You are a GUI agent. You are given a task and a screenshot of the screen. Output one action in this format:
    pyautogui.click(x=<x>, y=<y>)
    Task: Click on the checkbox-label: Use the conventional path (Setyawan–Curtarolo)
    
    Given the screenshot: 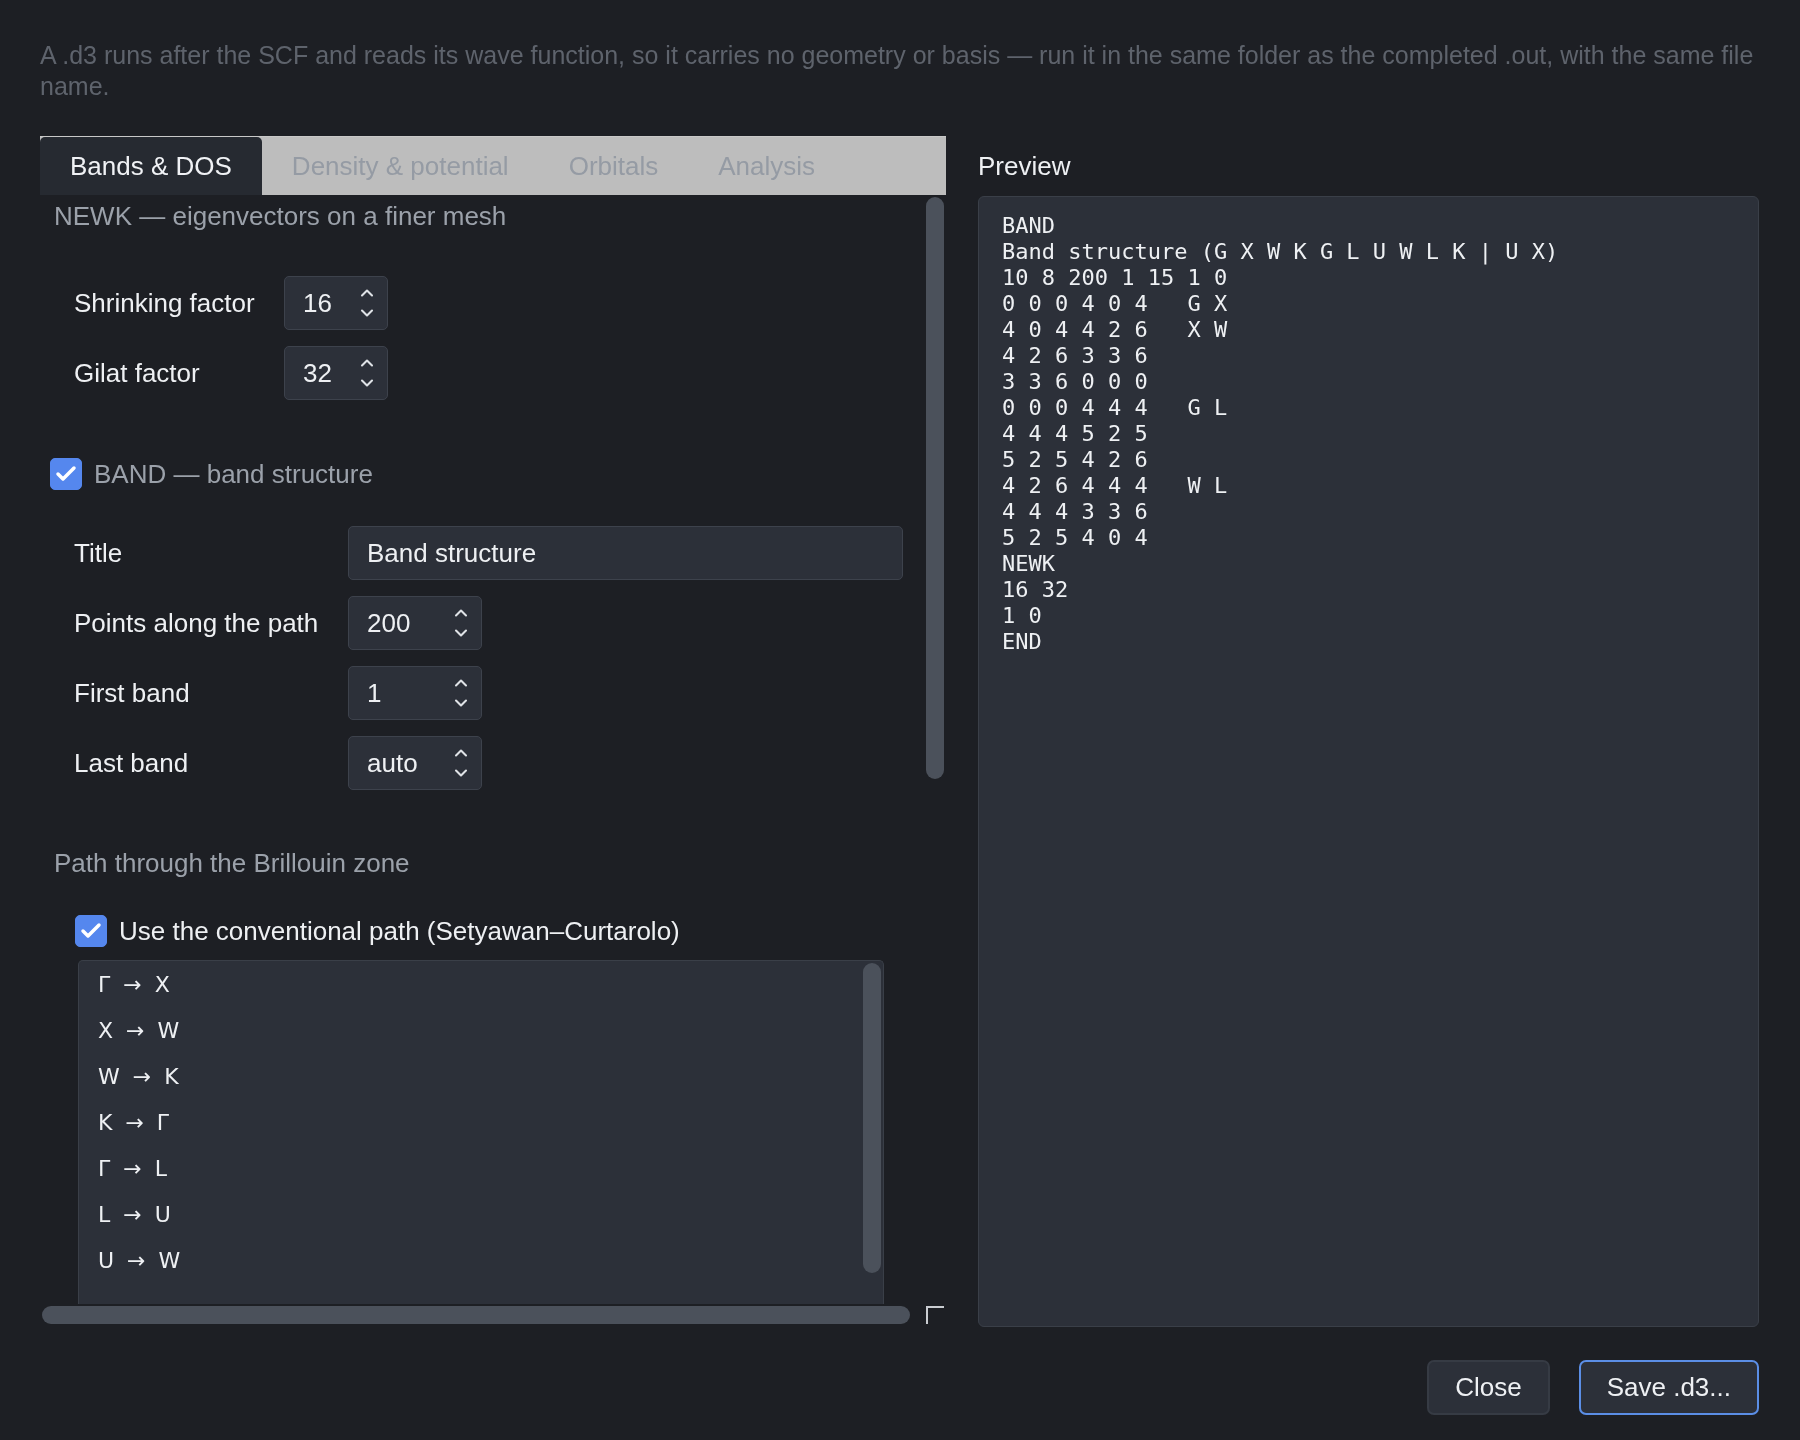 What is the action you would take?
    pyautogui.click(x=399, y=931)
    